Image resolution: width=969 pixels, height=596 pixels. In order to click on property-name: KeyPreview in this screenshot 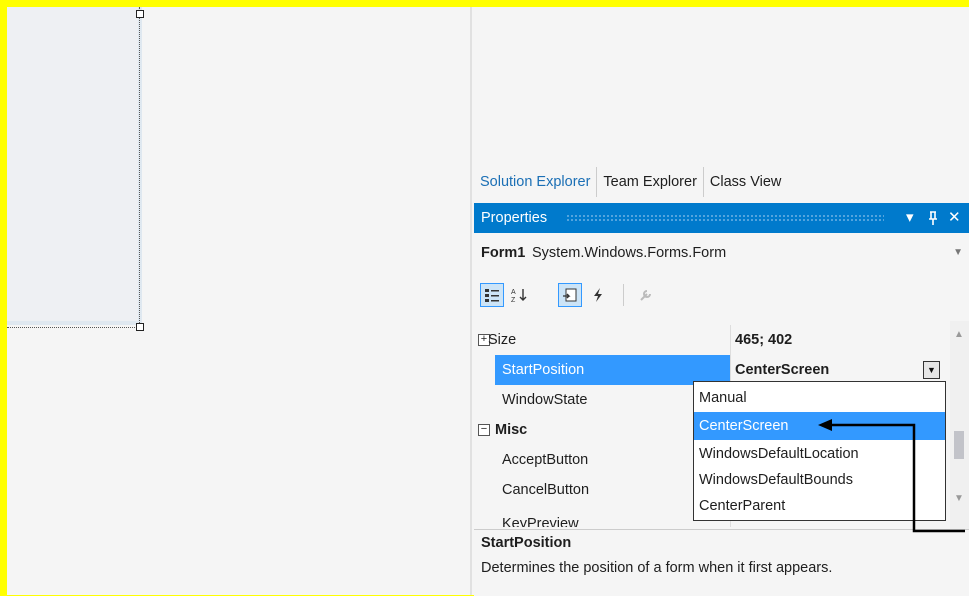, I will do `click(540, 521)`.